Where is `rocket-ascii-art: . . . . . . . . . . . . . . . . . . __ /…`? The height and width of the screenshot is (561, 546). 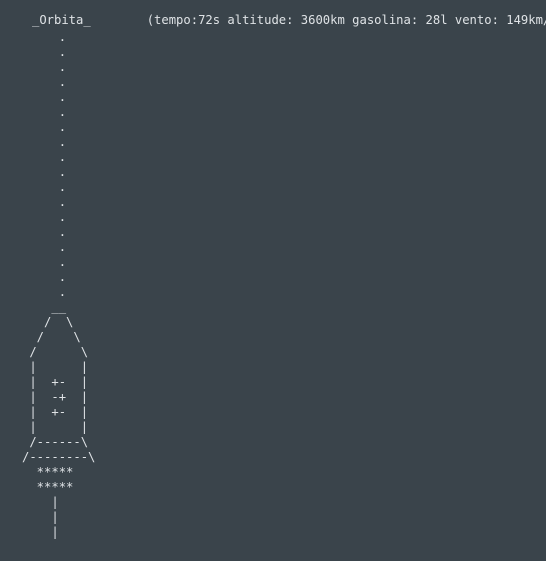 rocket-ascii-art: . . . . . . . . . . . . . . . . . . __ /… is located at coordinates (59, 284).